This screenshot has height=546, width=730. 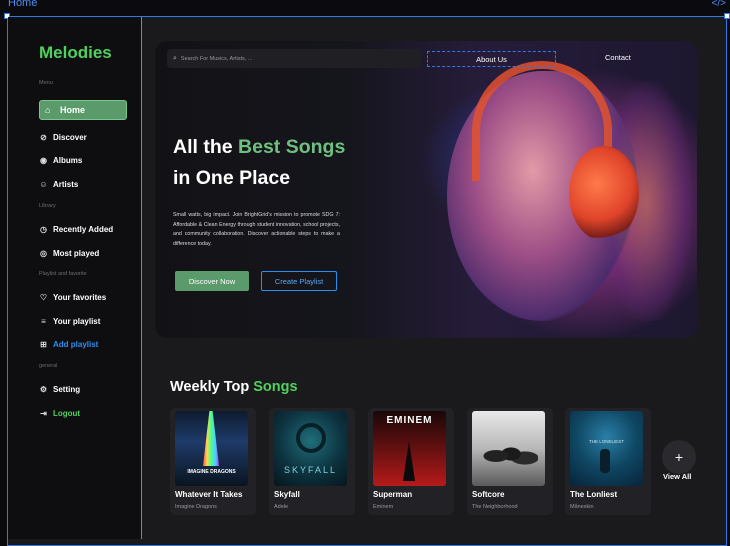 What do you see at coordinates (606, 441) in the screenshot?
I see `album-art-text: THE LONELIEST` at bounding box center [606, 441].